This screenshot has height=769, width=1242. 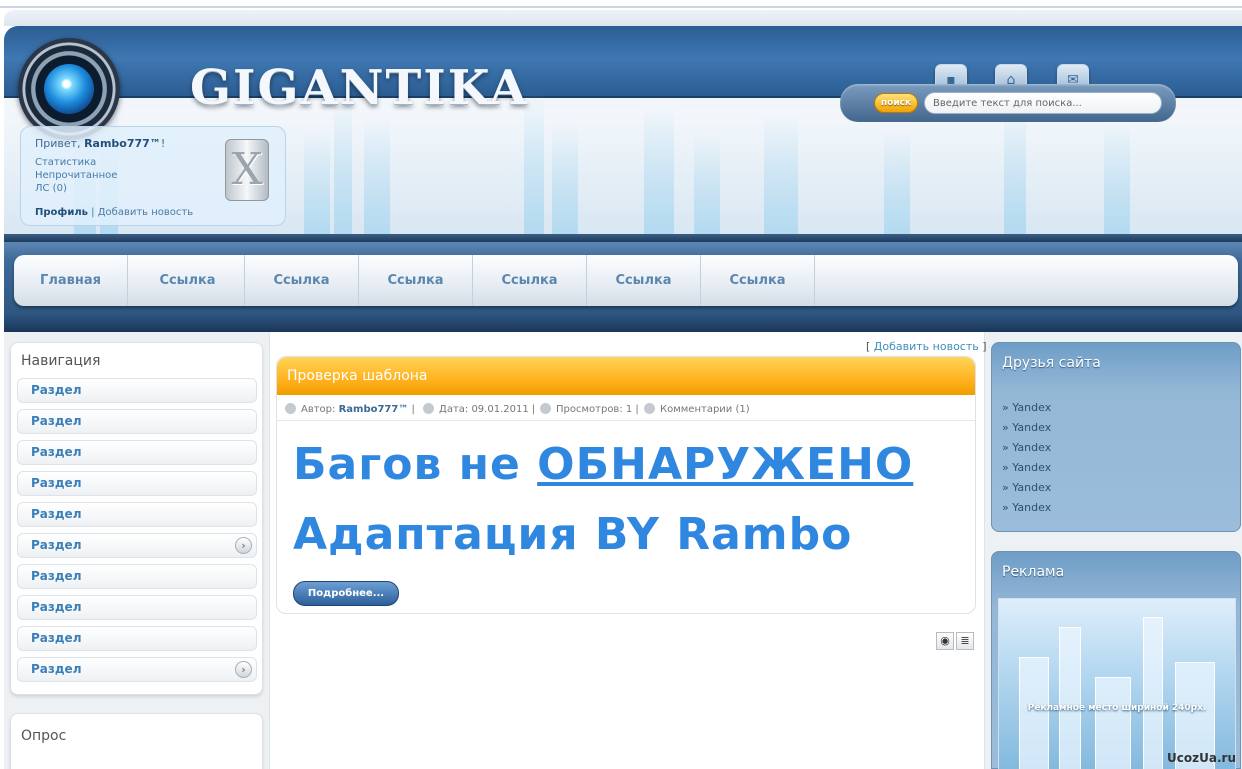 I want to click on post-date: Дата: 09.01.2011 |, so click(x=479, y=409).